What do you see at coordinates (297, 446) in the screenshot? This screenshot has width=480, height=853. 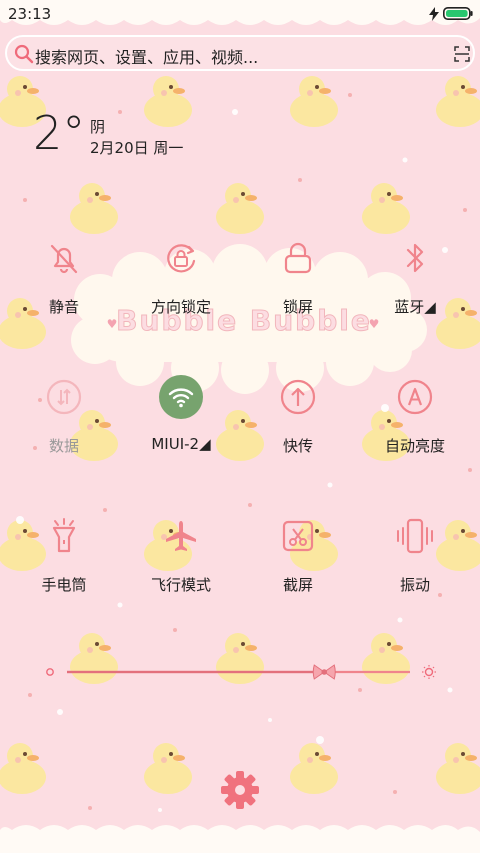 I see `toggle-label: 快传` at bounding box center [297, 446].